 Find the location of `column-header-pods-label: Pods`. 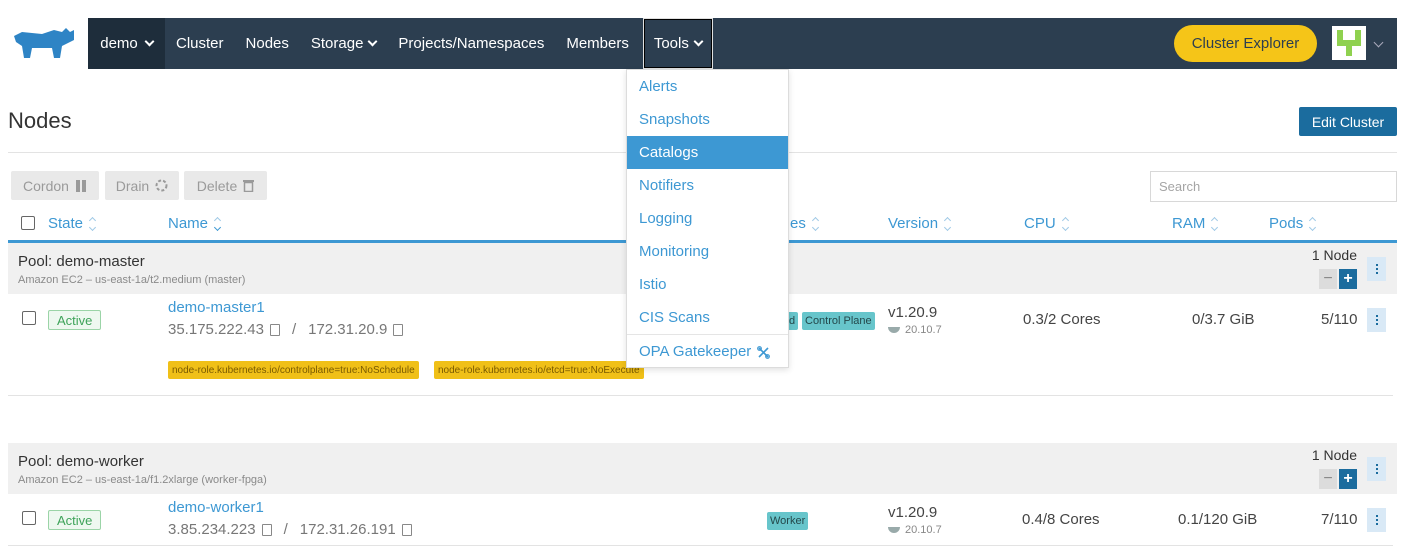

column-header-pods-label: Pods is located at coordinates (1286, 223).